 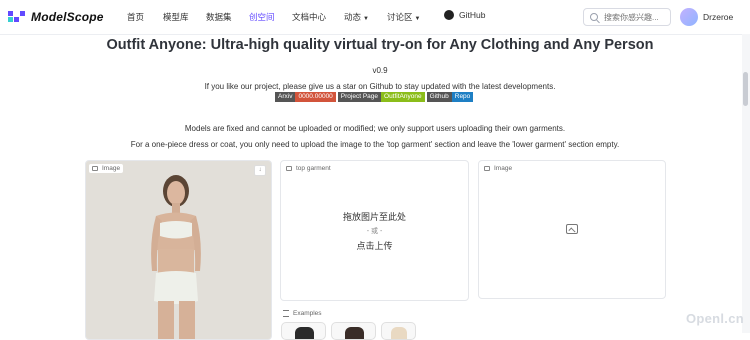 What do you see at coordinates (689, 17) in the screenshot?
I see `avatar` at bounding box center [689, 17].